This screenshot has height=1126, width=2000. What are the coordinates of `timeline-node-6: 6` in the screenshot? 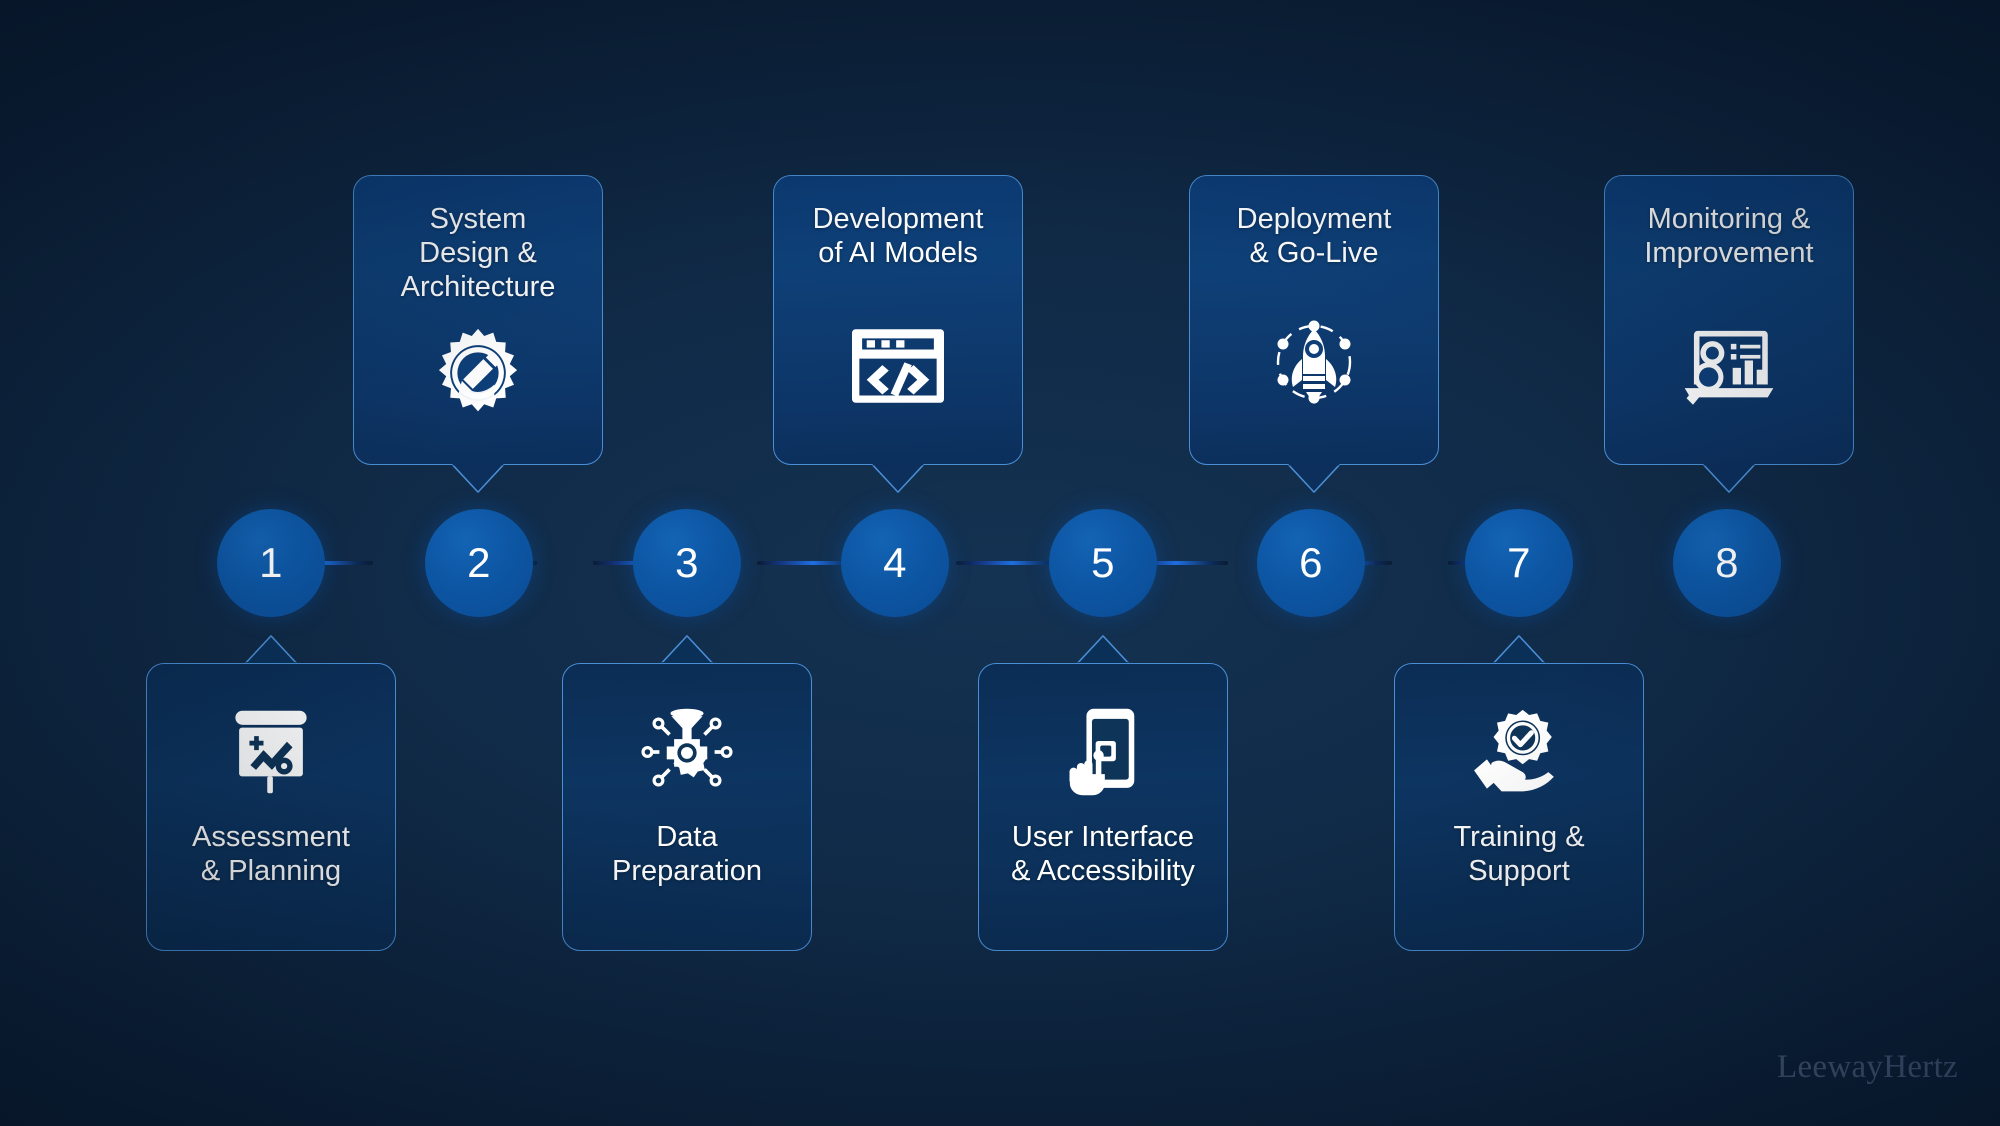 It's located at (1311, 563).